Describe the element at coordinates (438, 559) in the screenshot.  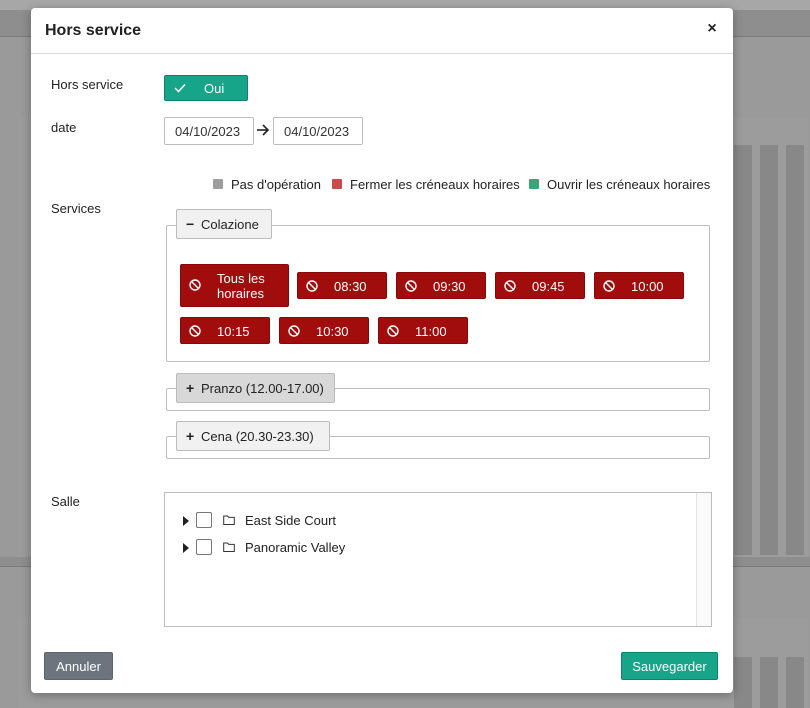
I see `room-tree: East Side Court Panoramic Valley` at that location.